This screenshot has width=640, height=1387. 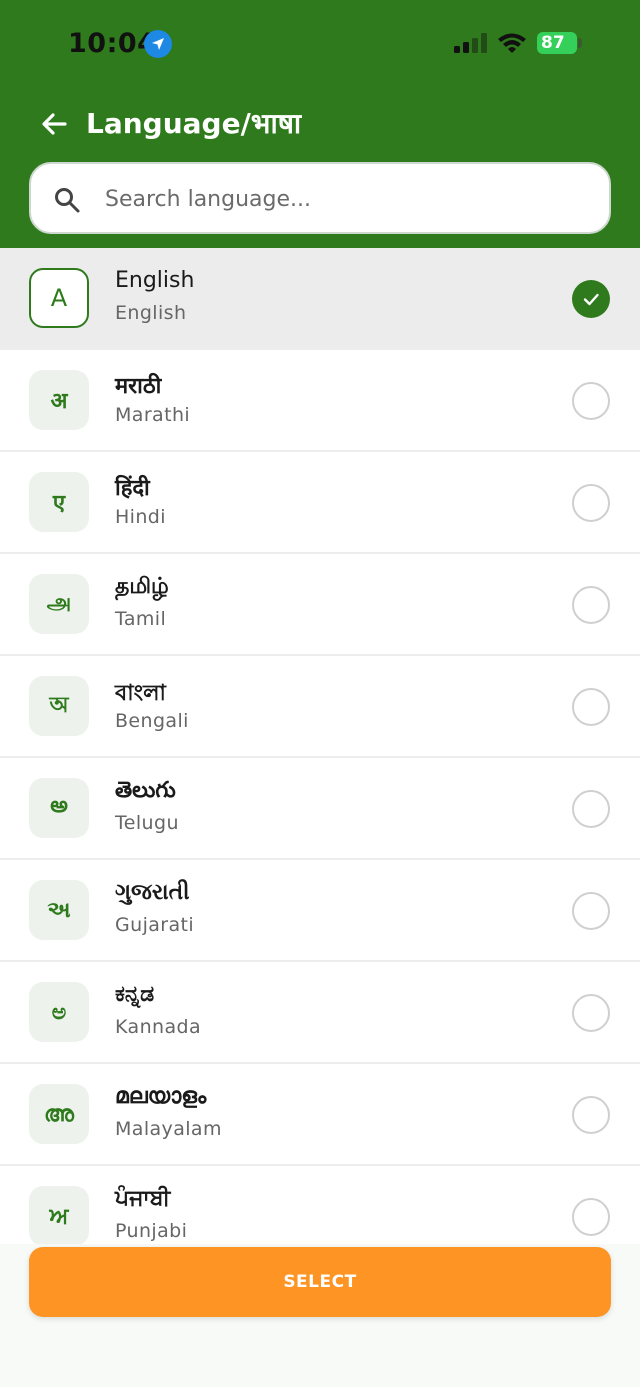 What do you see at coordinates (151, 313) in the screenshot?
I see `language-english-name: English` at bounding box center [151, 313].